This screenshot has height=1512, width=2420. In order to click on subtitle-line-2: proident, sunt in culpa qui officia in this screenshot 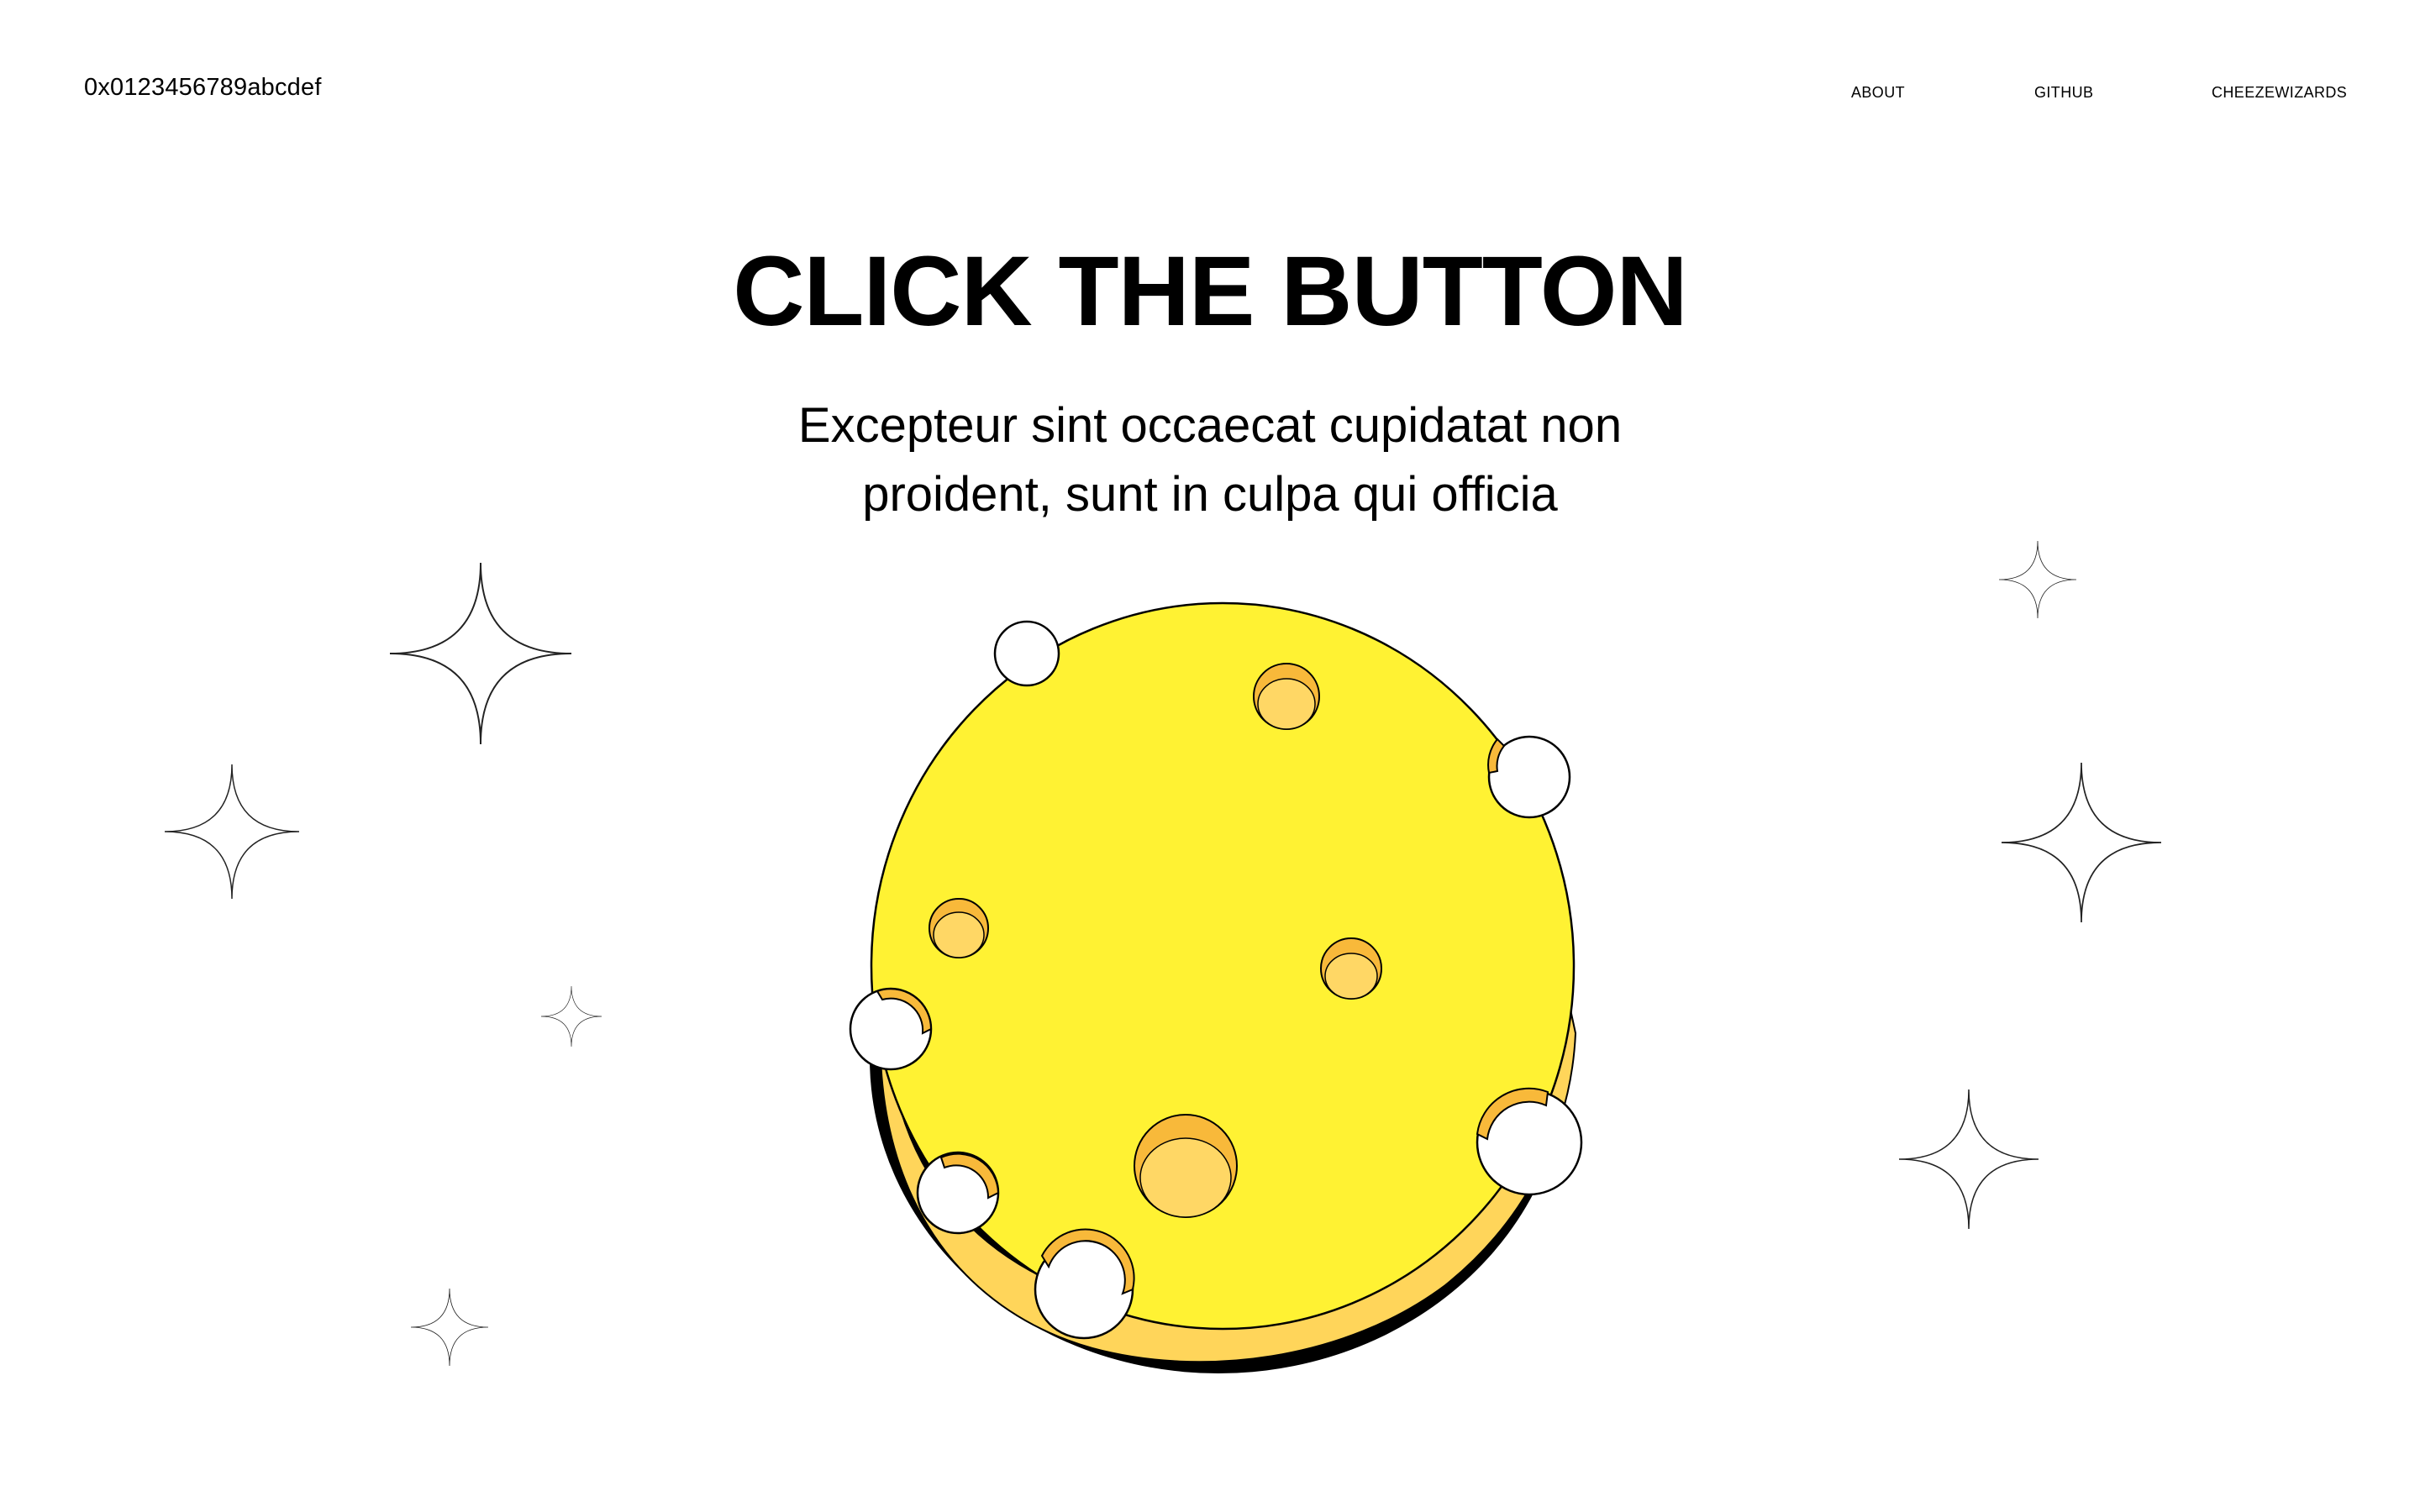, I will do `click(1210, 494)`.